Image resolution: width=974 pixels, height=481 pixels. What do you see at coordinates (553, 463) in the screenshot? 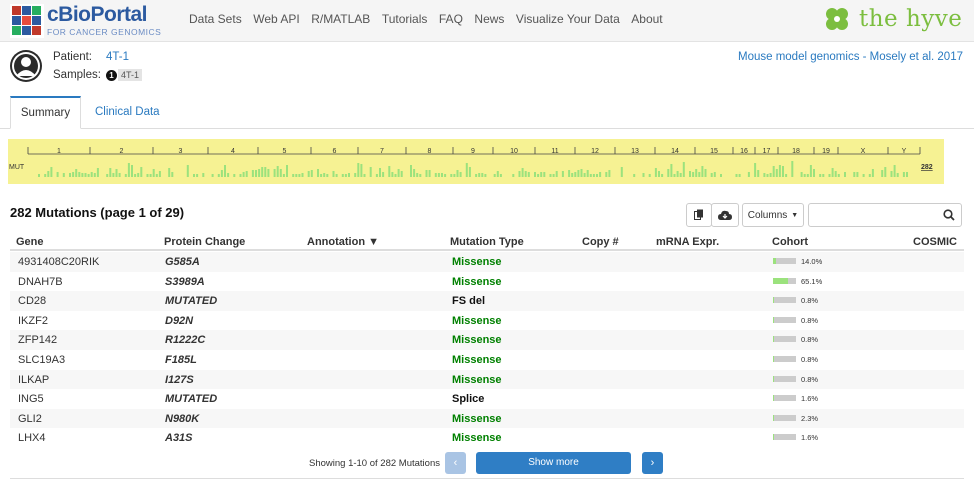
I see `show-more-button: Show more` at bounding box center [553, 463].